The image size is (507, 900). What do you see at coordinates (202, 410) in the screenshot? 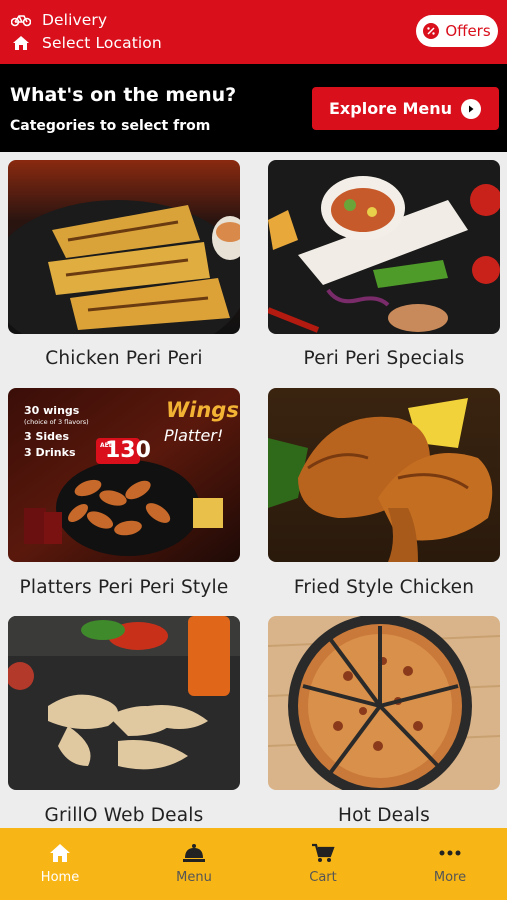
I see `promo-title-1: Wings` at bounding box center [202, 410].